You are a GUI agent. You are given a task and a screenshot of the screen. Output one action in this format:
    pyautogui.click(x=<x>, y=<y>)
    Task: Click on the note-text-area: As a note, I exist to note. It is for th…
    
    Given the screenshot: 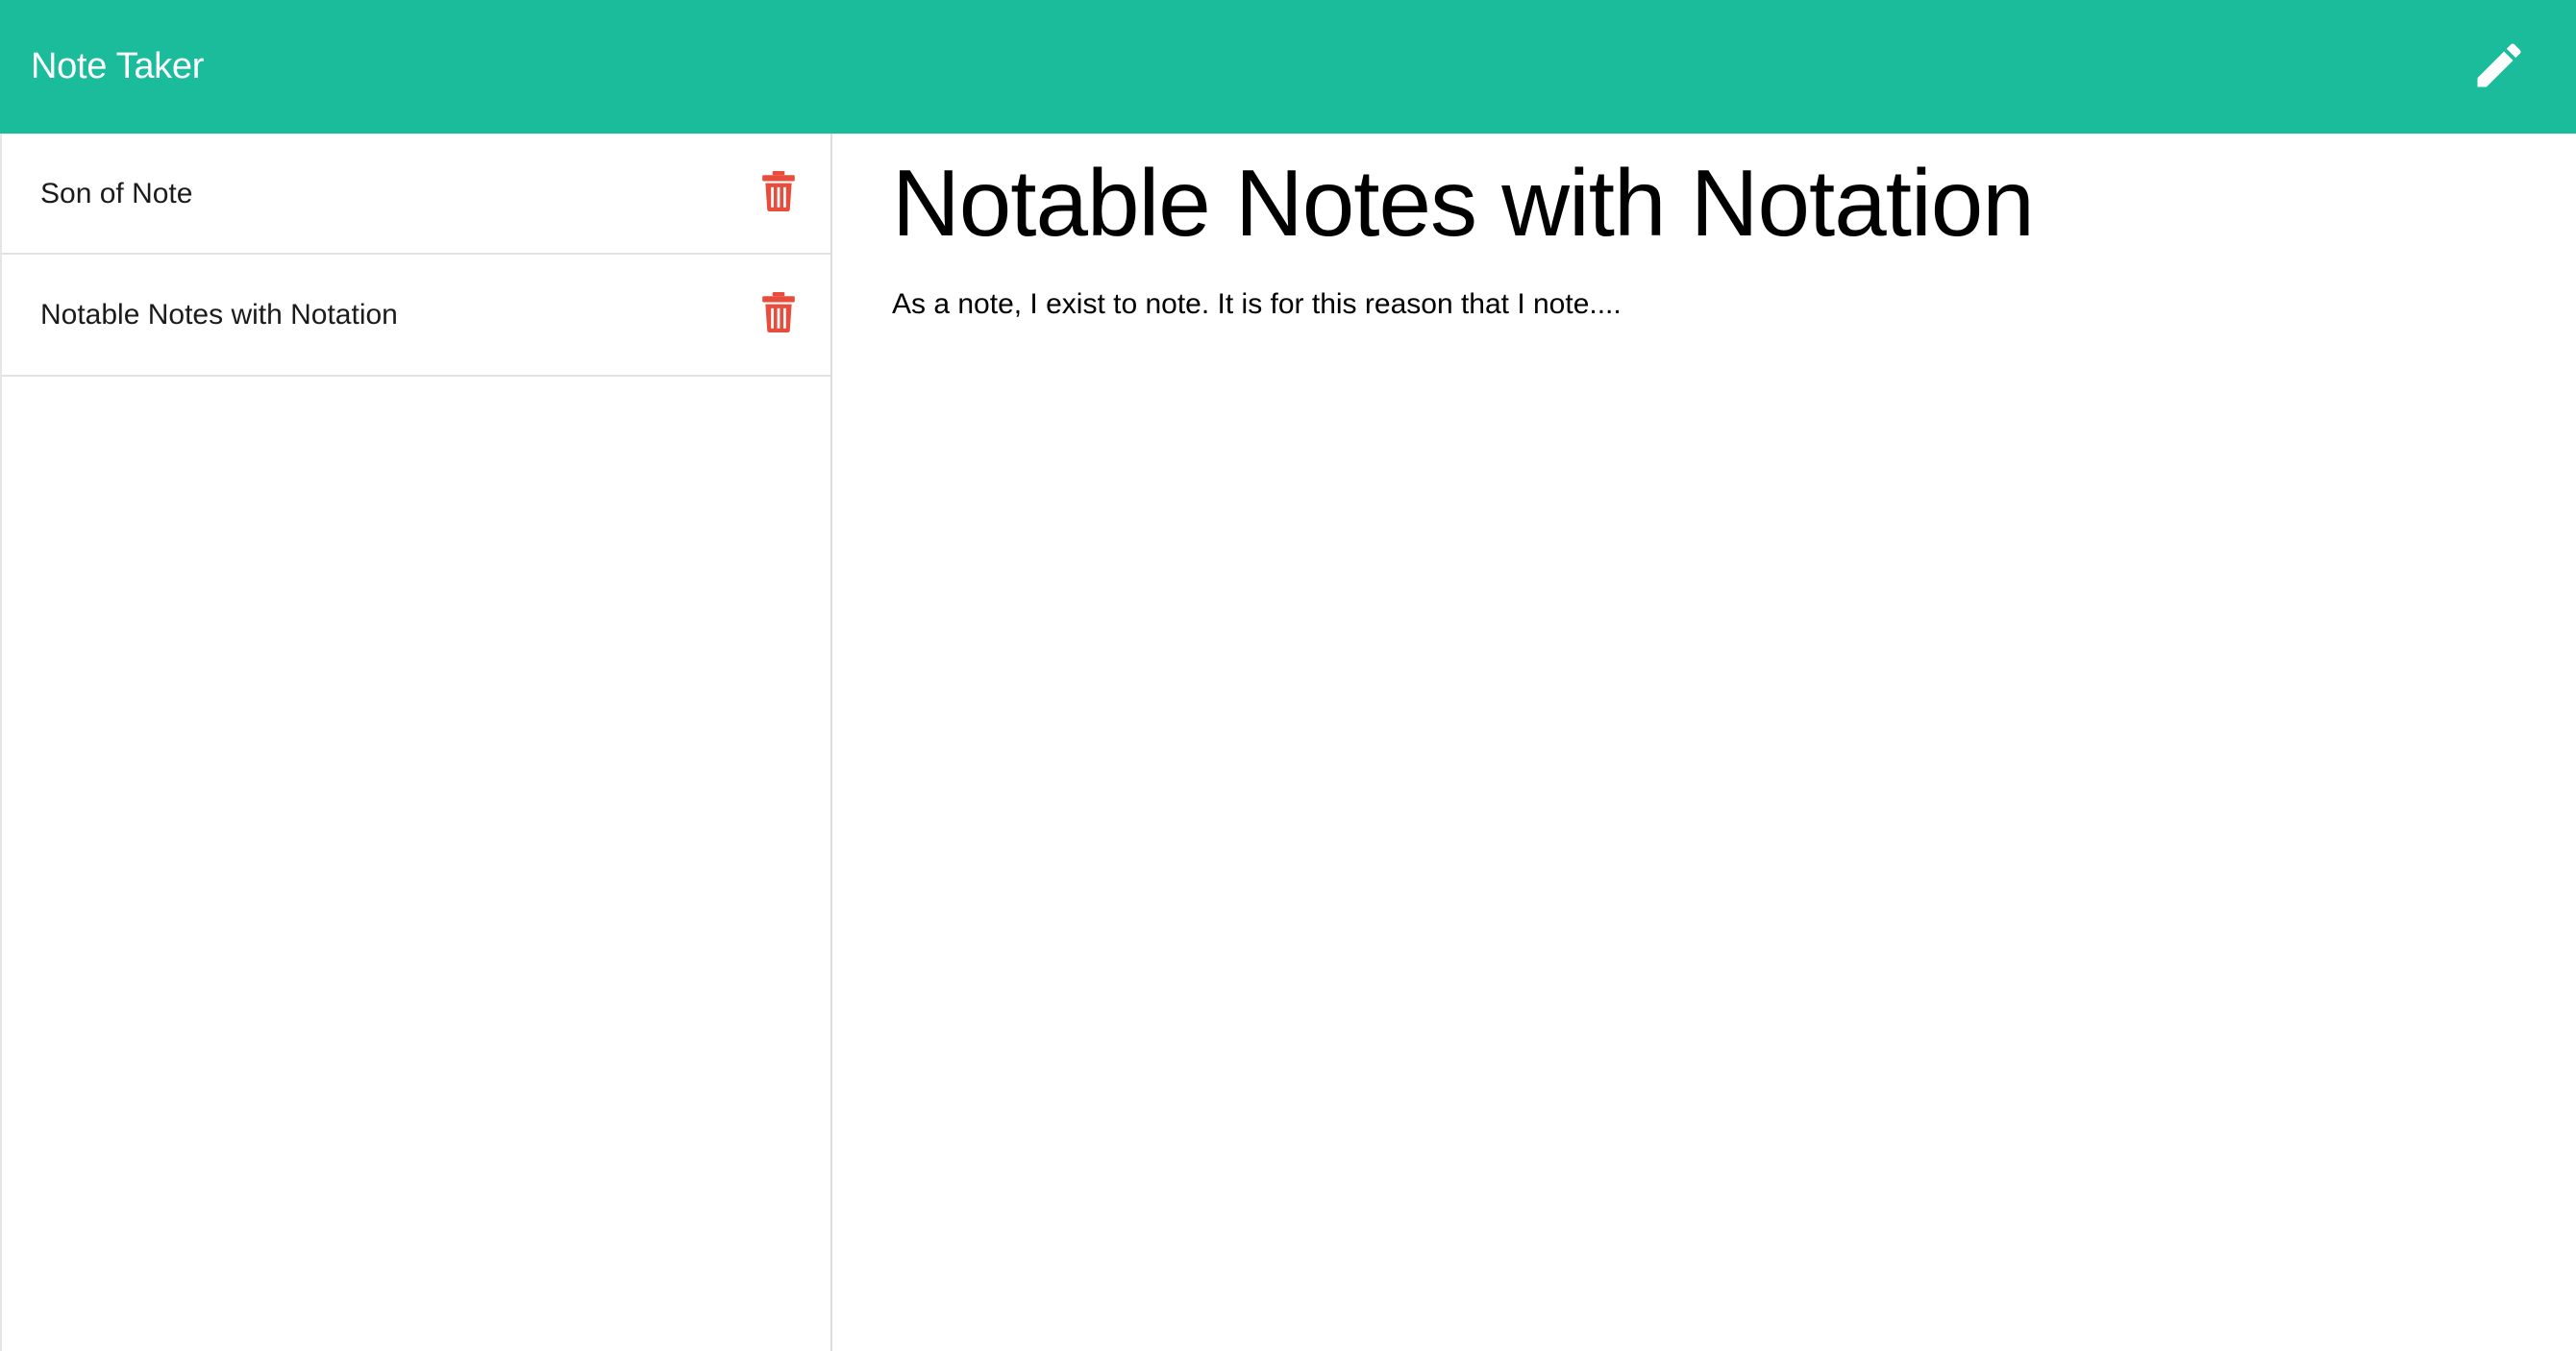 What is the action you would take?
    pyautogui.click(x=1709, y=304)
    